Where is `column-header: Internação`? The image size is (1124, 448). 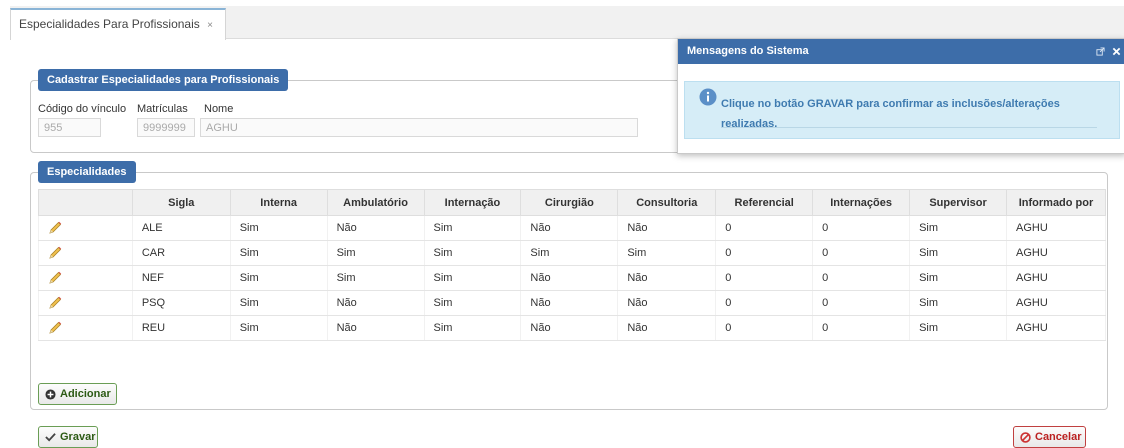 column-header: Internação is located at coordinates (472, 202).